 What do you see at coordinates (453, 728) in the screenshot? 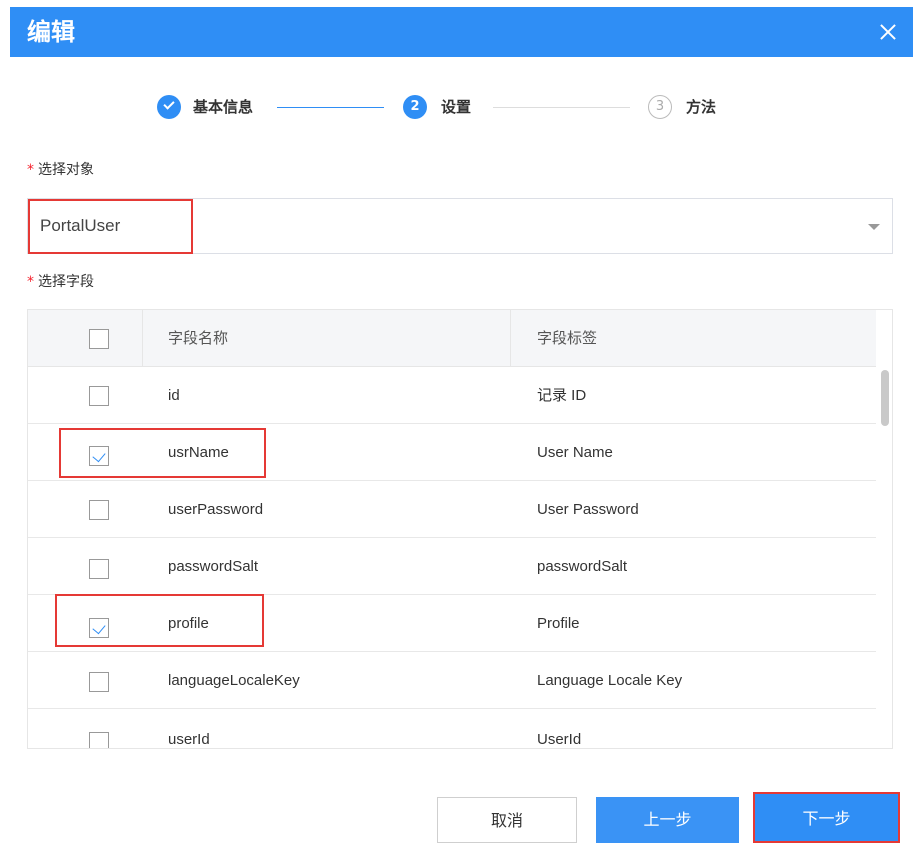
I see `table-row: userId UserId` at bounding box center [453, 728].